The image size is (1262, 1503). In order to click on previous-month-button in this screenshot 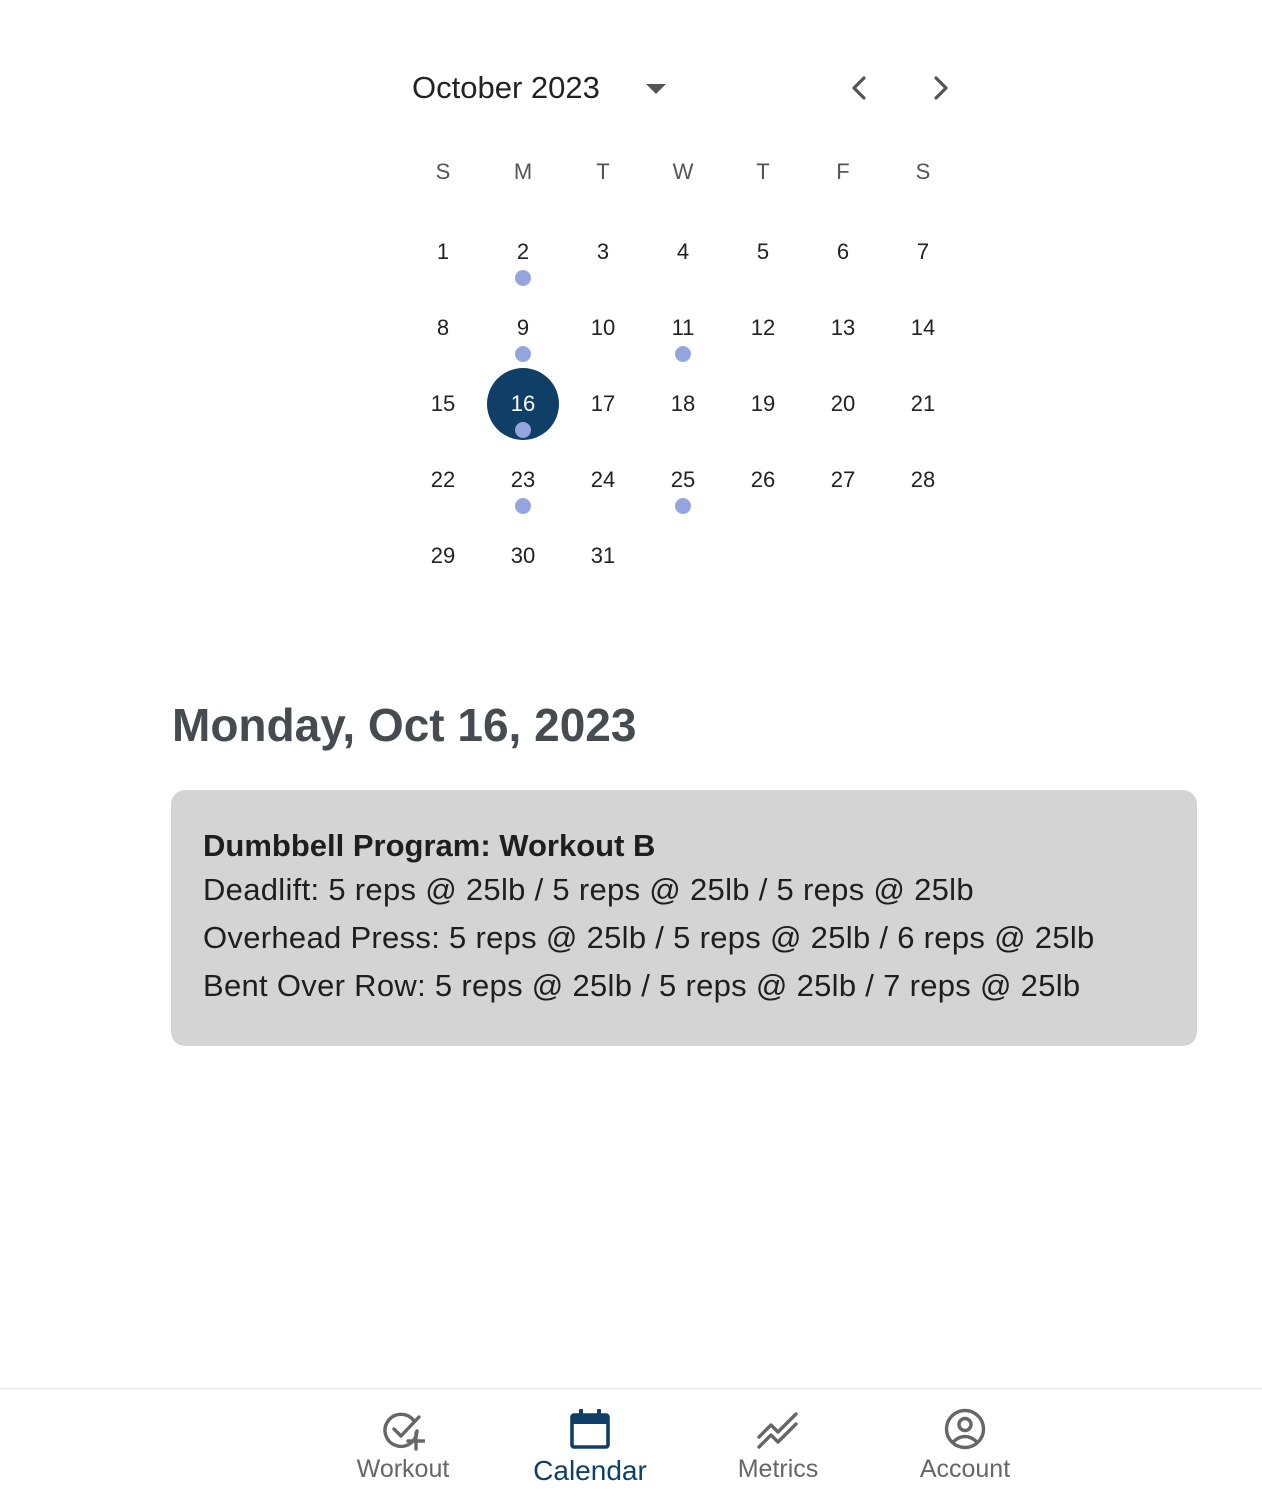, I will do `click(860, 88)`.